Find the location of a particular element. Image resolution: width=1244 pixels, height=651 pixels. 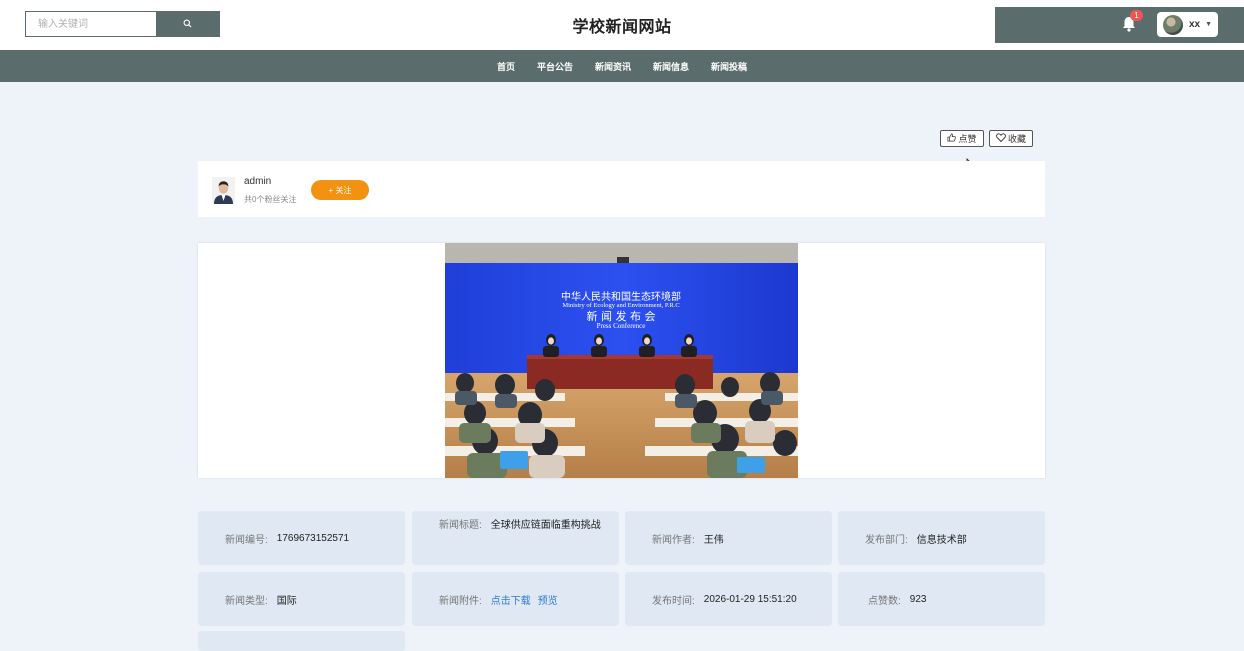

like-button: 点赞 is located at coordinates (962, 138).